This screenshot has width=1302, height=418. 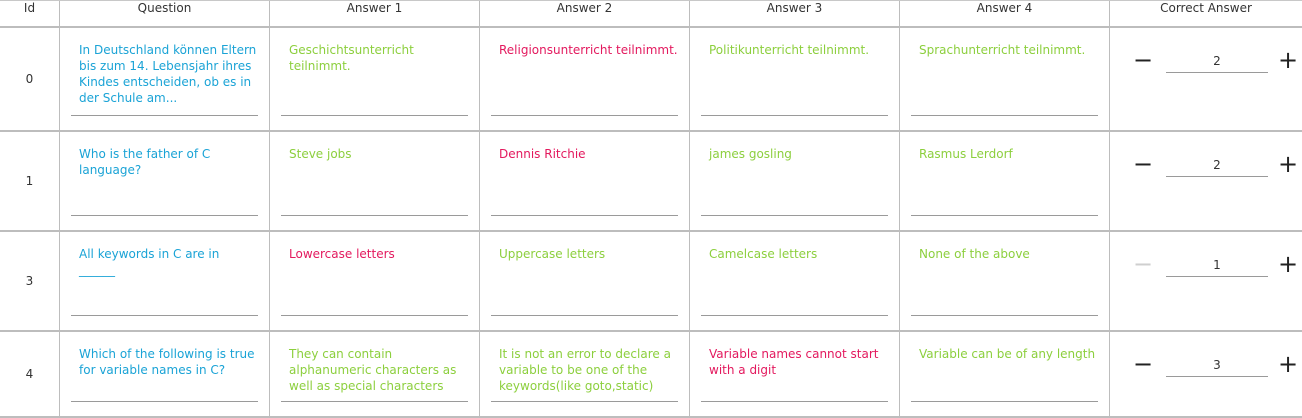 What do you see at coordinates (1206, 14) in the screenshot?
I see `header-correct-answer: Correct Answer` at bounding box center [1206, 14].